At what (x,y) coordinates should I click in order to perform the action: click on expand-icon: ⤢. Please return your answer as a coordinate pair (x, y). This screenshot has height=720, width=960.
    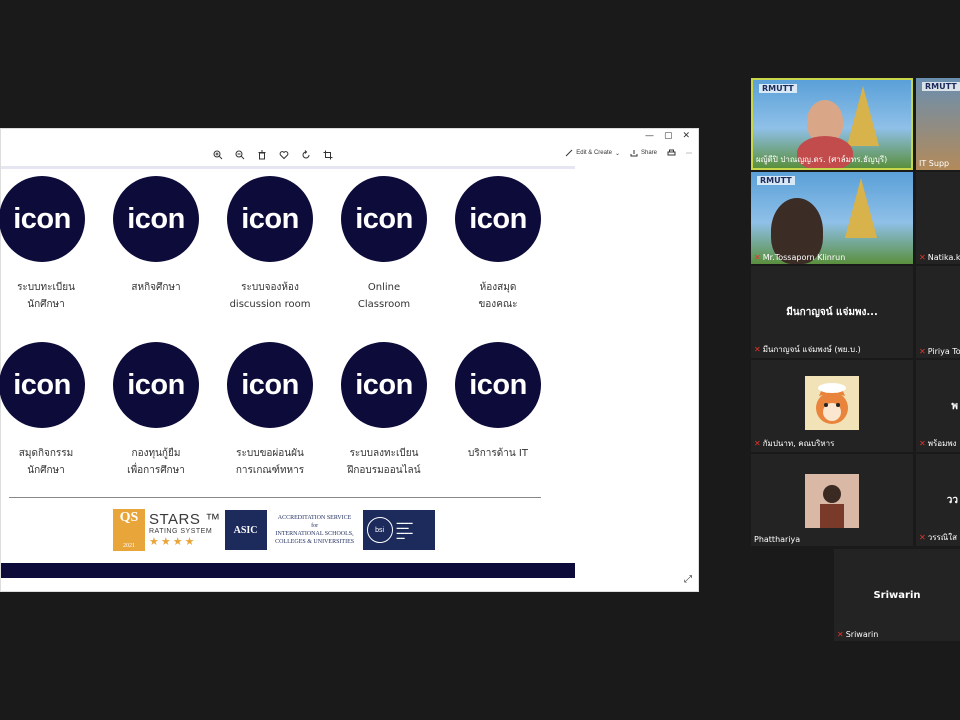
    Looking at the image, I should click on (688, 579).